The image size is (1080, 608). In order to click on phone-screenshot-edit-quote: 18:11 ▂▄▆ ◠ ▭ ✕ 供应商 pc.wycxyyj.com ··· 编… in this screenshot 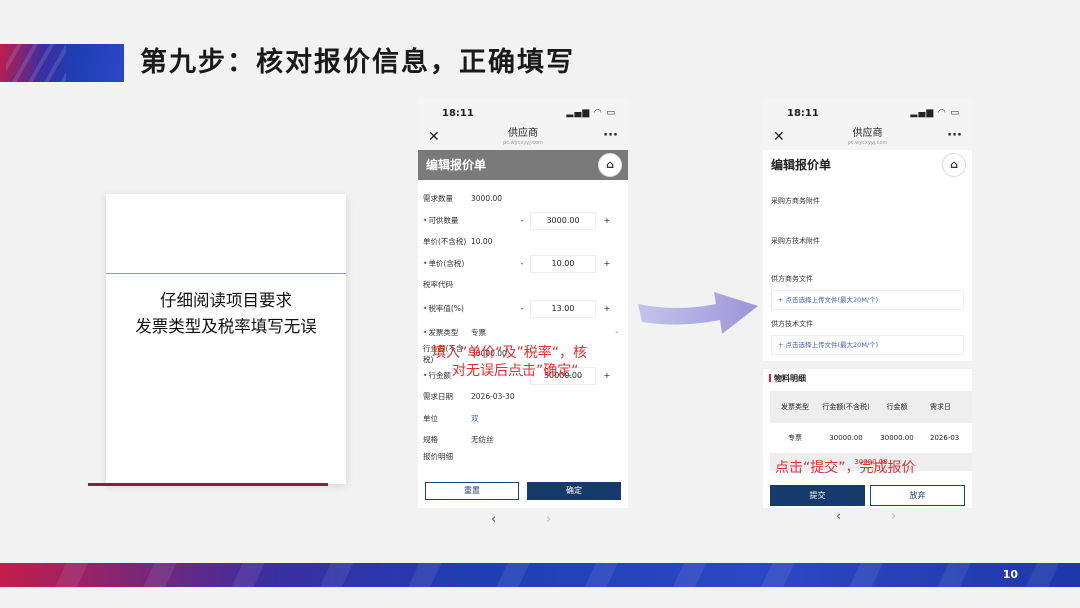, I will do `click(523, 303)`.